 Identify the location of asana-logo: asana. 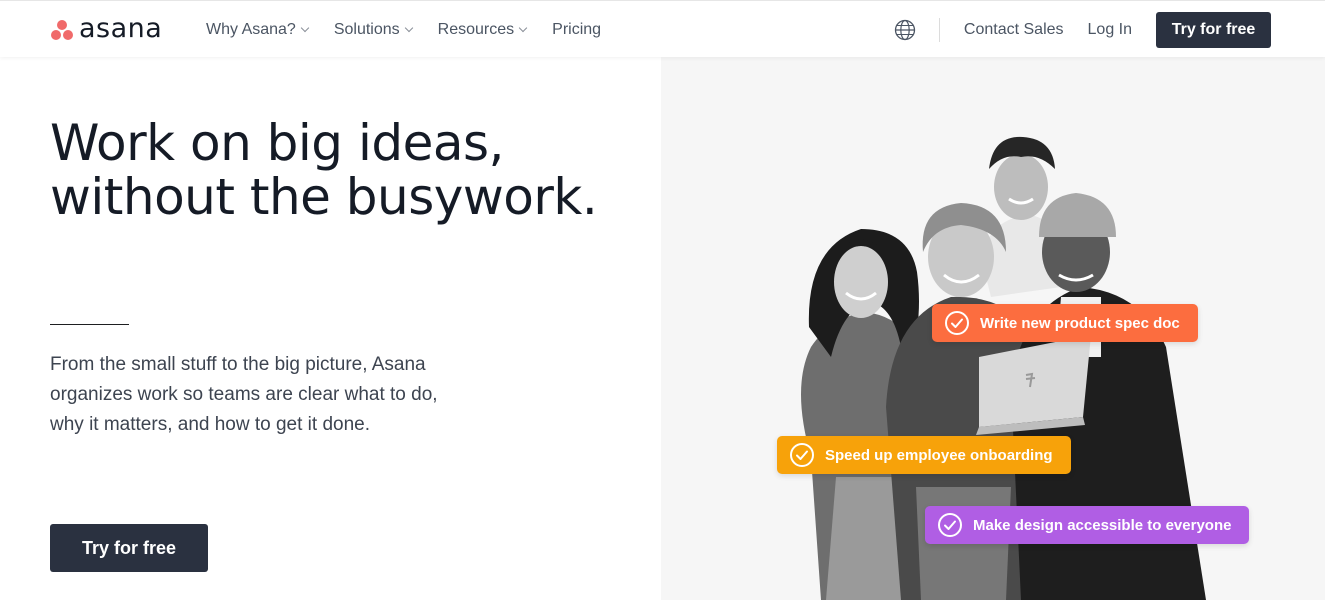
(106, 29).